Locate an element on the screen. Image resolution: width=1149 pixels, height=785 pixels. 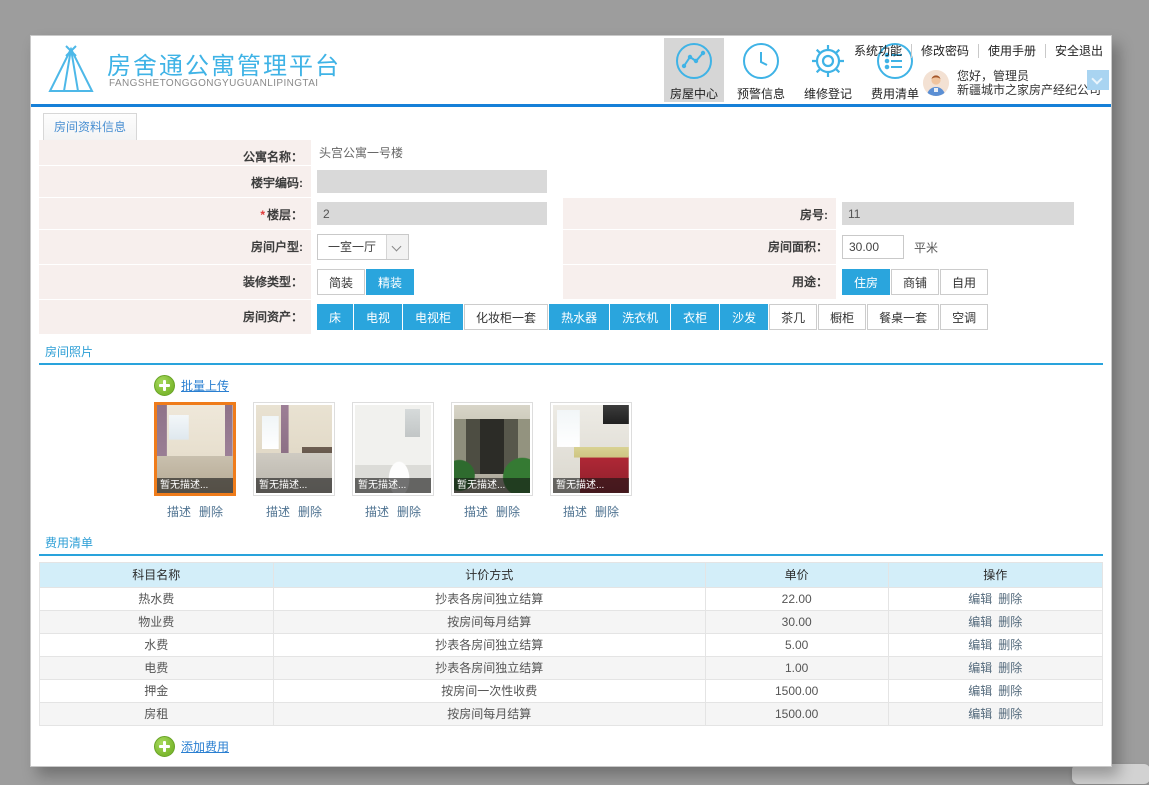
required-mark: * is located at coordinates (262, 215).